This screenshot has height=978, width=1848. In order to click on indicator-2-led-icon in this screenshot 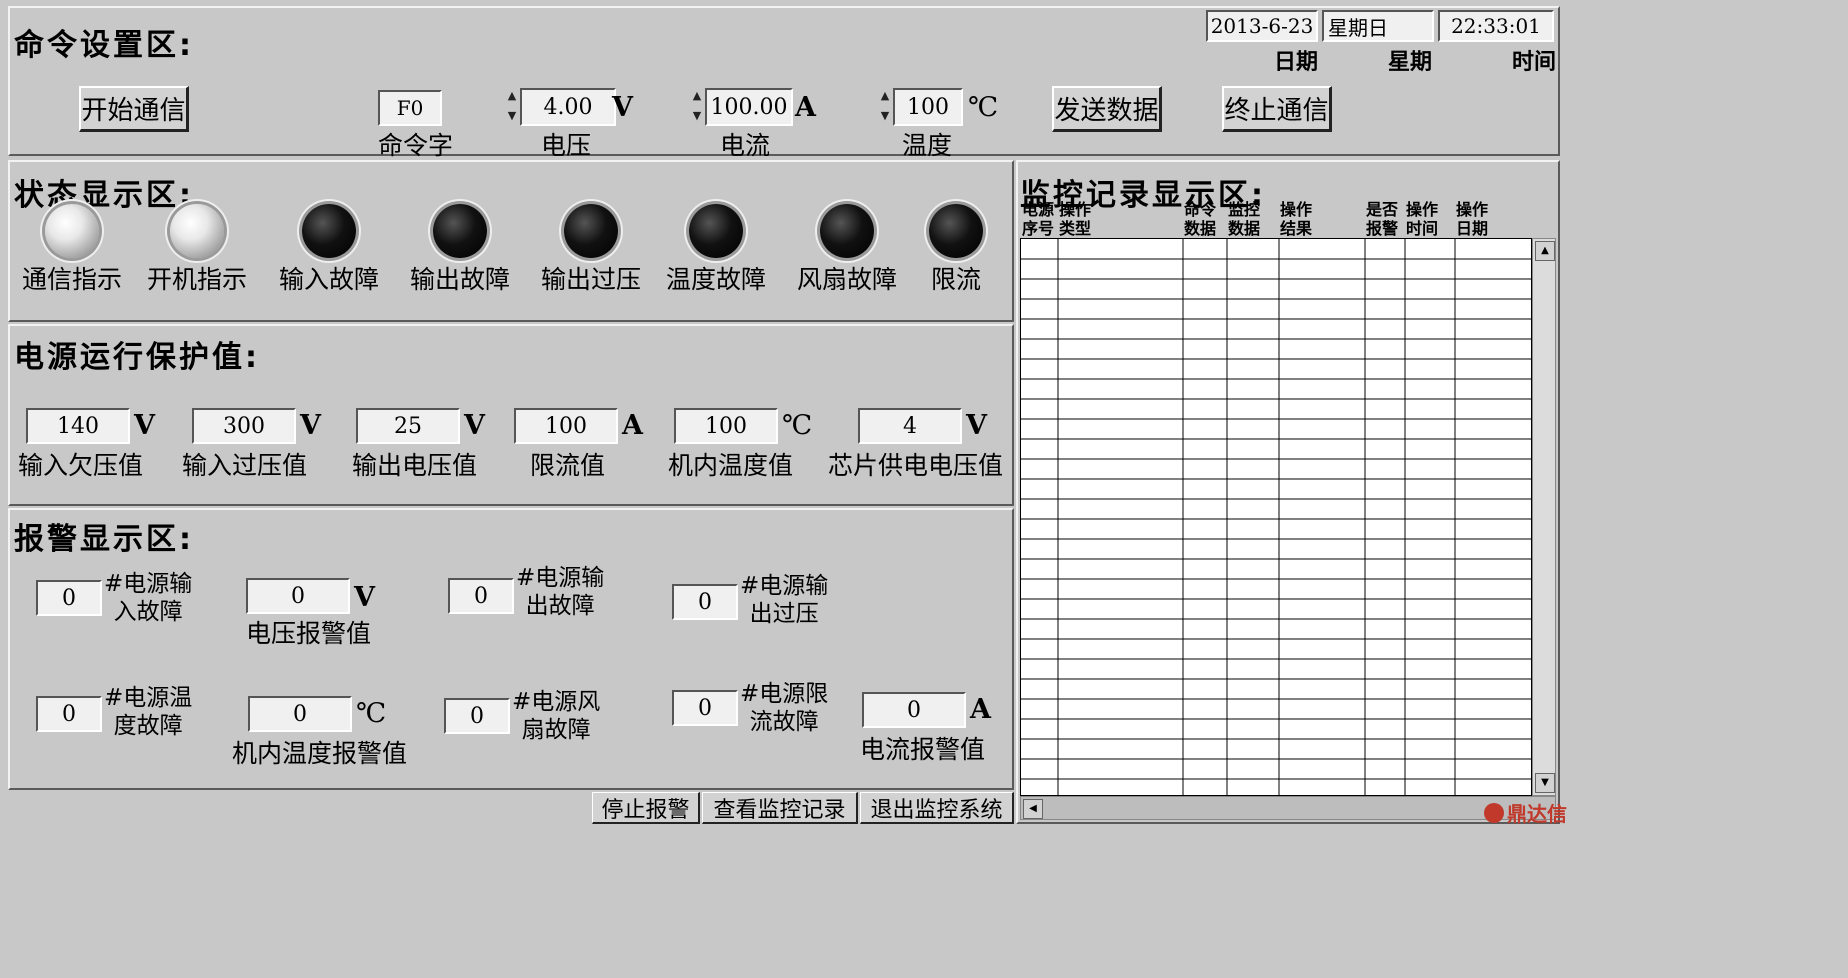, I will do `click(197, 231)`.